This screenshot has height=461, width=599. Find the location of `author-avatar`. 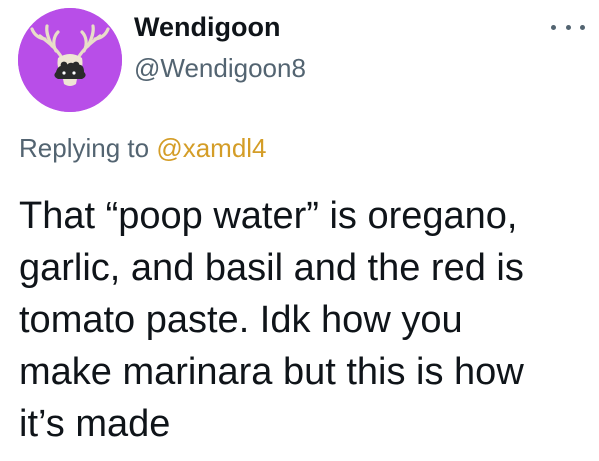

author-avatar is located at coordinates (70, 60).